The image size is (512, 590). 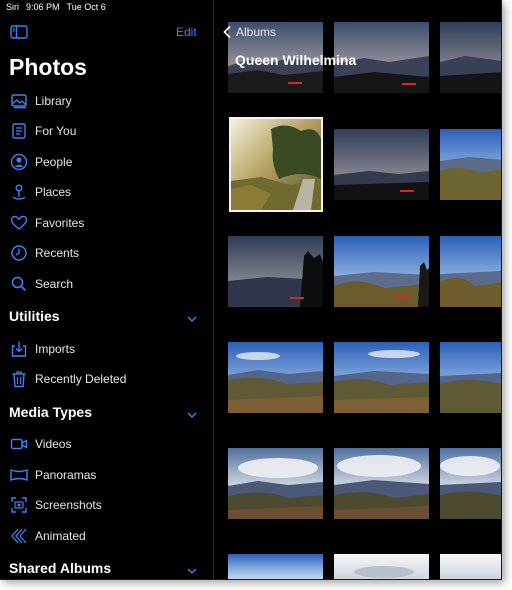 I want to click on sidebar-item-label: People, so click(x=54, y=162).